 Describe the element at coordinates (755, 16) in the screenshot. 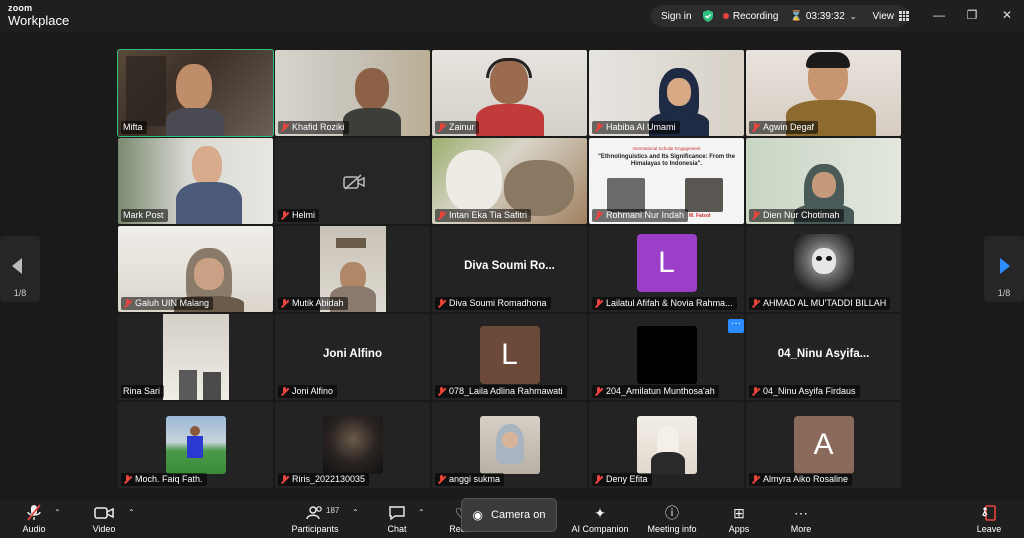

I see `recording-label: Recording` at that location.